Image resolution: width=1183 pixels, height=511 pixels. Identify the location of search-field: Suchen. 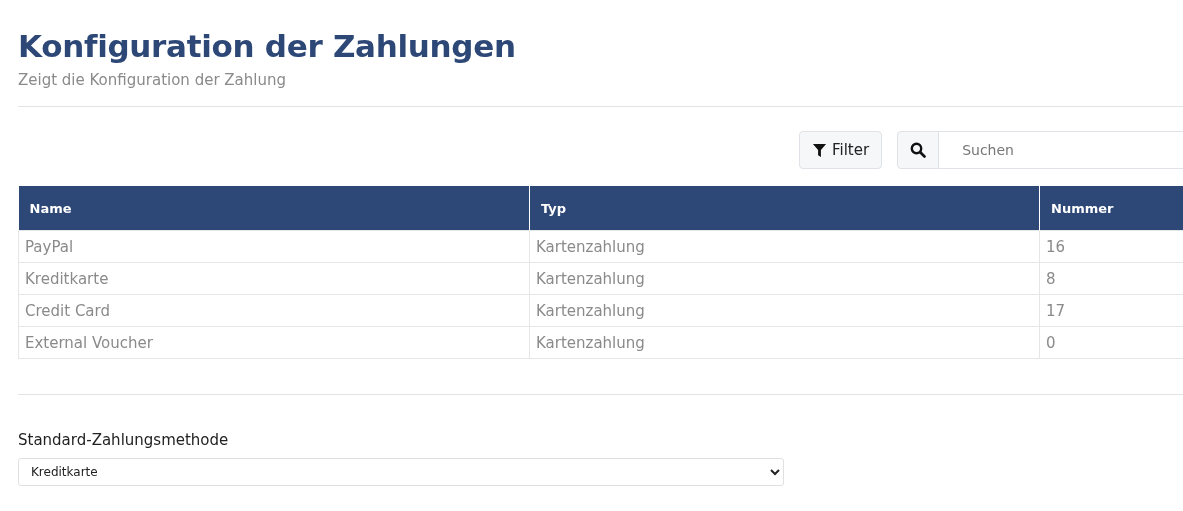
(1061, 150).